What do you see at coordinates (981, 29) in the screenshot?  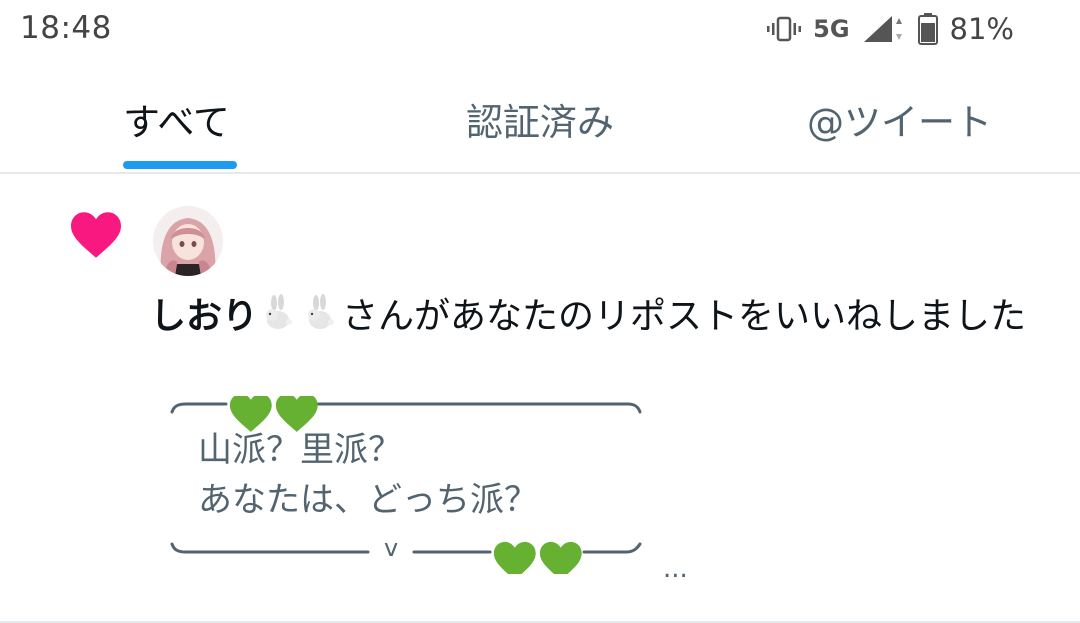 I see `battery-percent: 81%` at bounding box center [981, 29].